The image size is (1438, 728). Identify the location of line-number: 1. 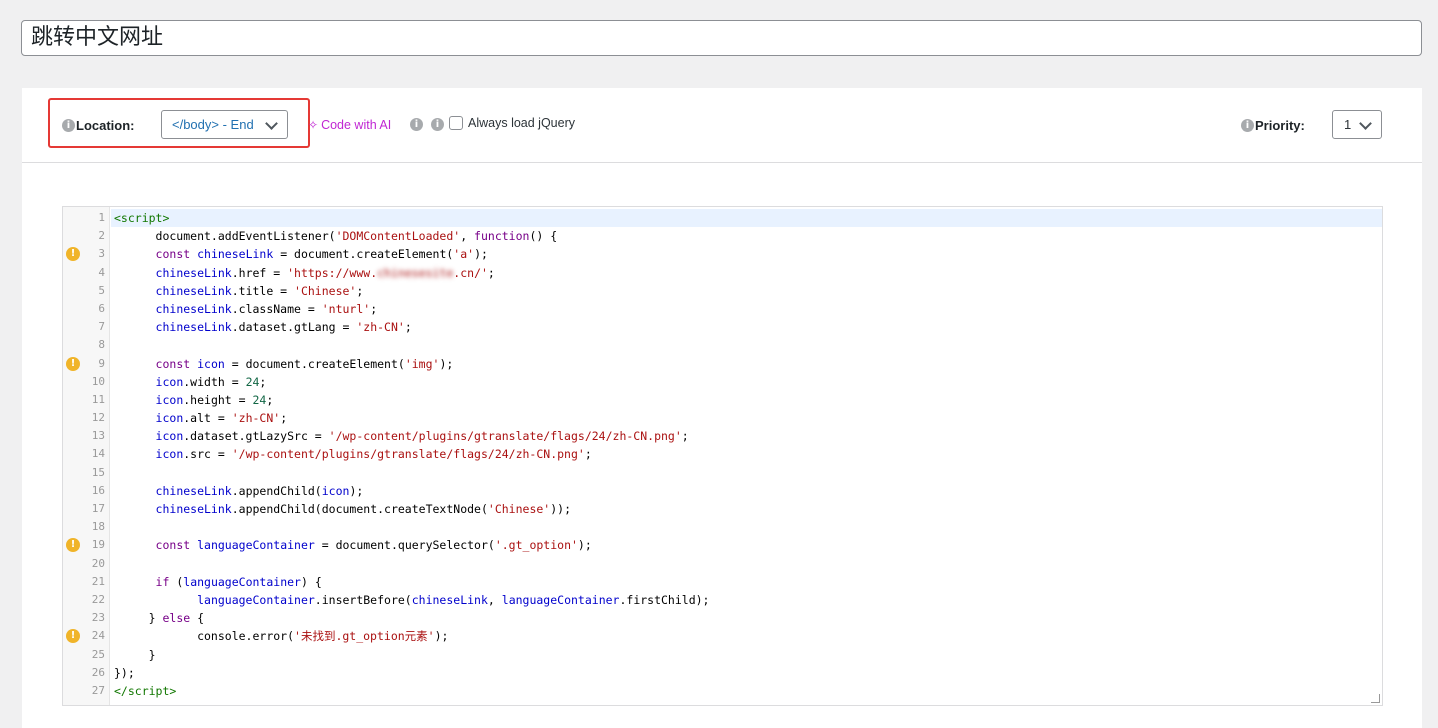
(101, 217).